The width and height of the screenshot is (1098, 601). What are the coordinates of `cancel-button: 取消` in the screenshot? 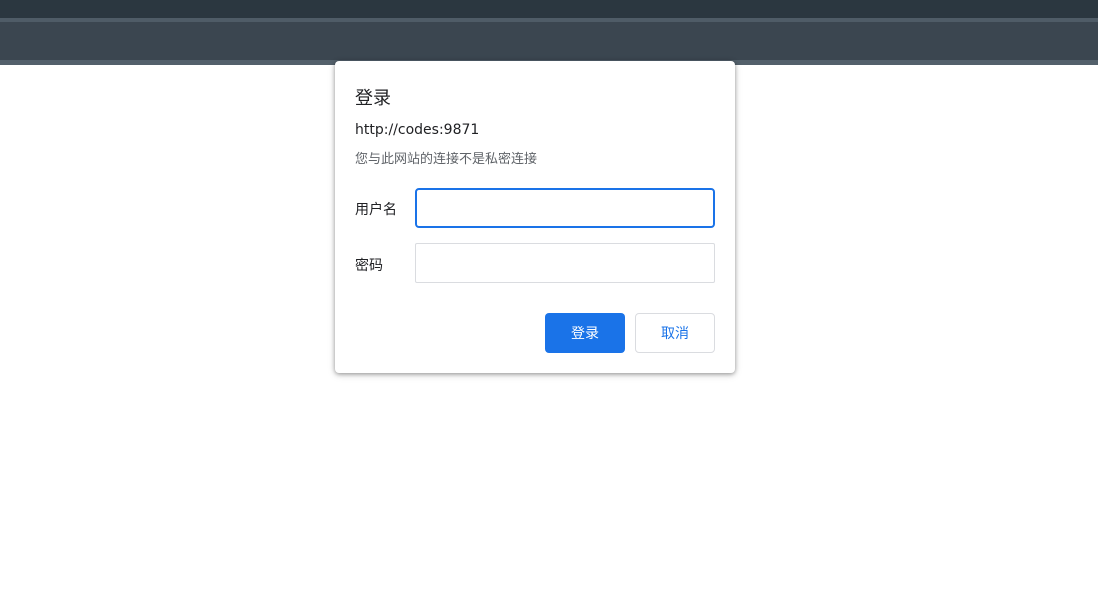 It's located at (675, 333).